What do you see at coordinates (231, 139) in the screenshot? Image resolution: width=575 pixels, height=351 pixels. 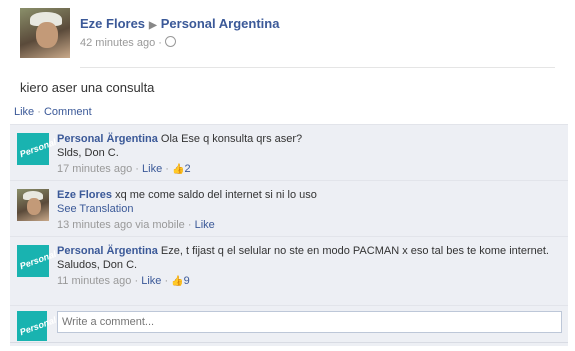 I see `comment-text: Ola Ese q konsulta qrs aser?` at bounding box center [231, 139].